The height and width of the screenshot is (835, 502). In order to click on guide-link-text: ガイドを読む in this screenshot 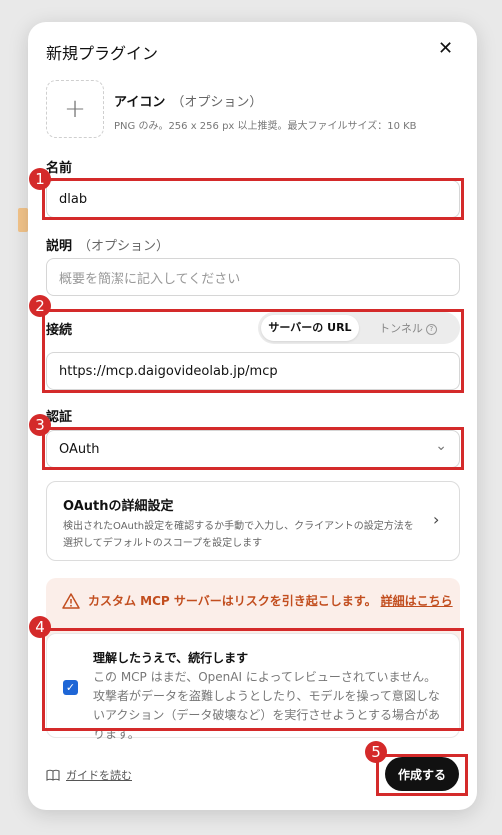, I will do `click(99, 775)`.